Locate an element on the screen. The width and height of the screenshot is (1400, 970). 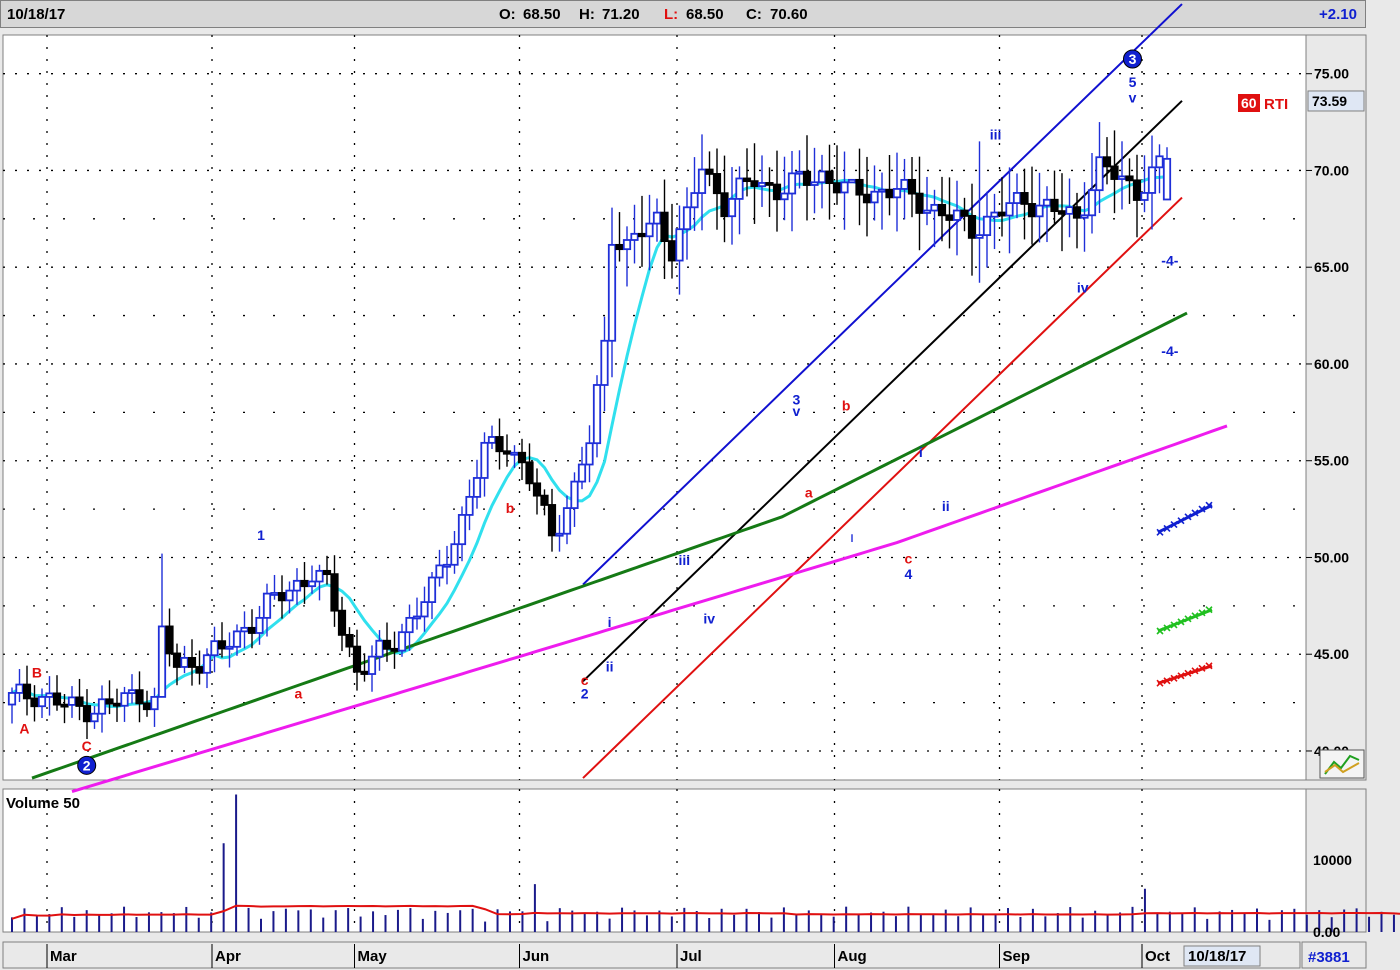
last-price-label: 73.59 is located at coordinates (1329, 101).